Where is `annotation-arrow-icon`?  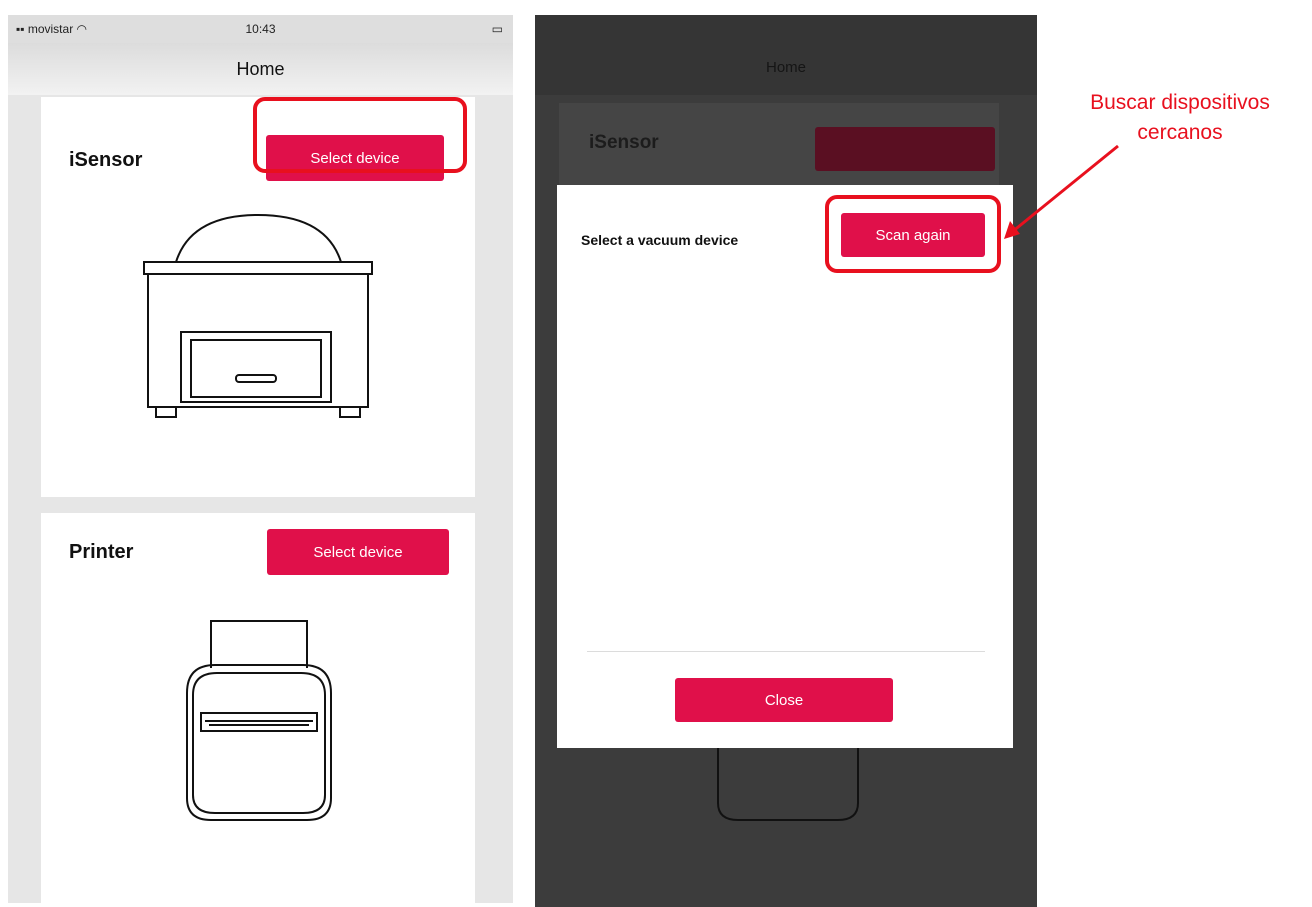 annotation-arrow-icon is located at coordinates (1061, 191).